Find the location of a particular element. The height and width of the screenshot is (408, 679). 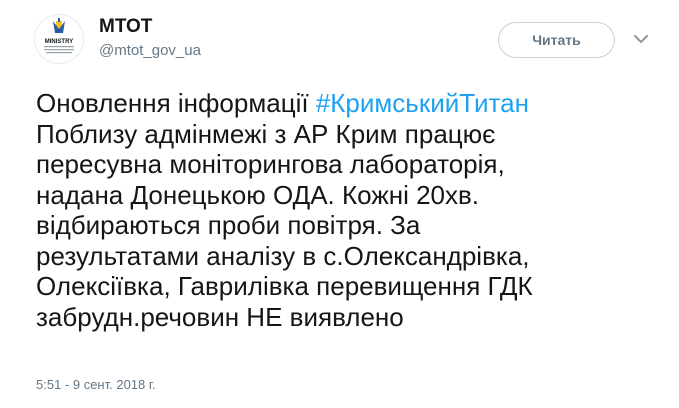

tweet-timestamp: 5:51 - 9 сент. 2018 г. is located at coordinates (96, 385).